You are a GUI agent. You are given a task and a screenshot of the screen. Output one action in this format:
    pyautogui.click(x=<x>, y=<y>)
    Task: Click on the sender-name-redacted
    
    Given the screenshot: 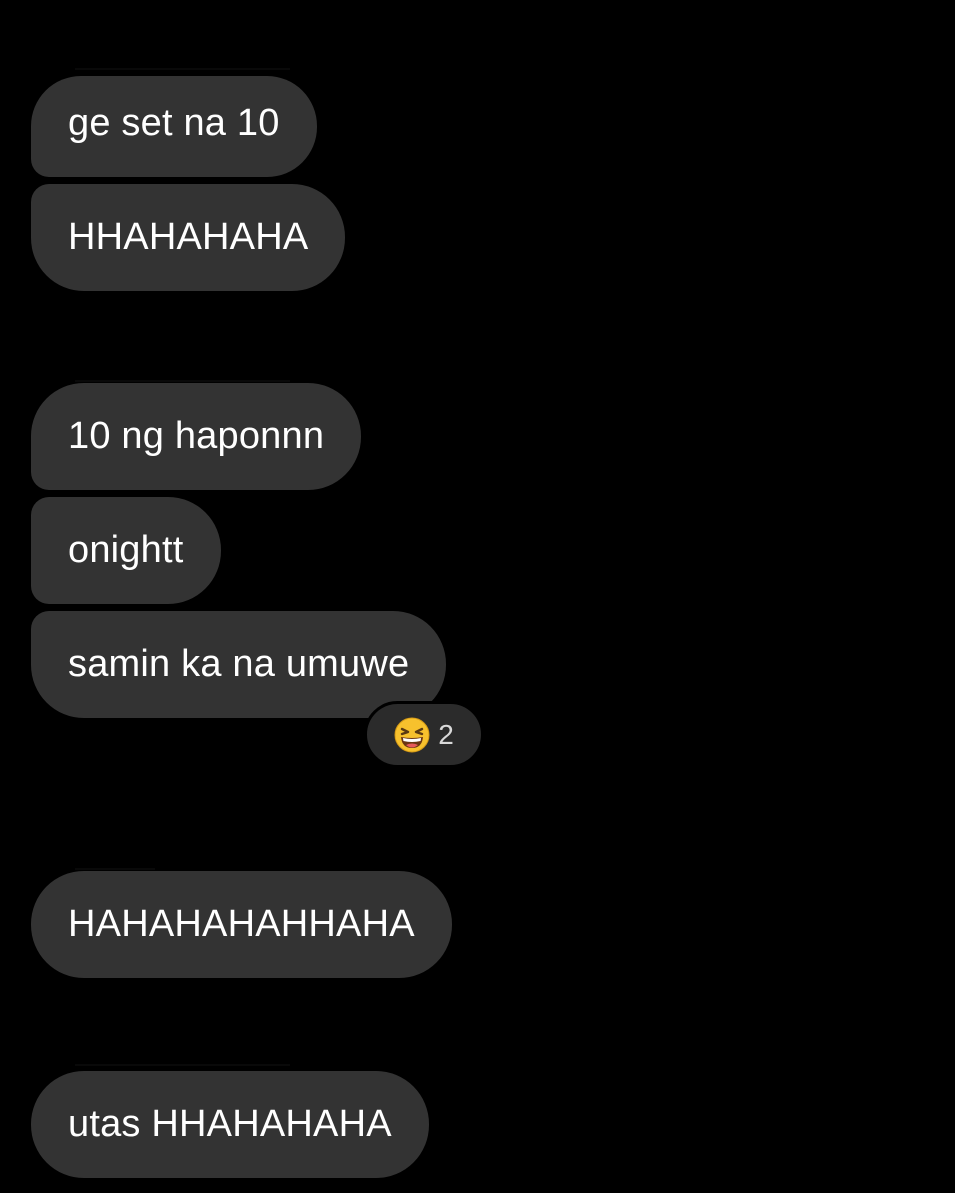 What is the action you would take?
    pyautogui.click(x=182, y=72)
    